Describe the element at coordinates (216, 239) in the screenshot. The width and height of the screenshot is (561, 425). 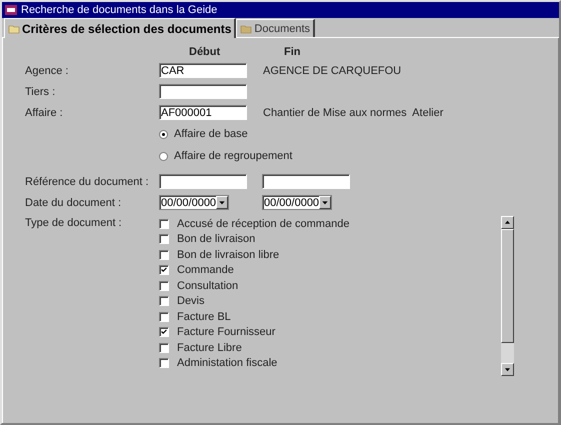
I see `checkbox-label: Bon de livraison` at that location.